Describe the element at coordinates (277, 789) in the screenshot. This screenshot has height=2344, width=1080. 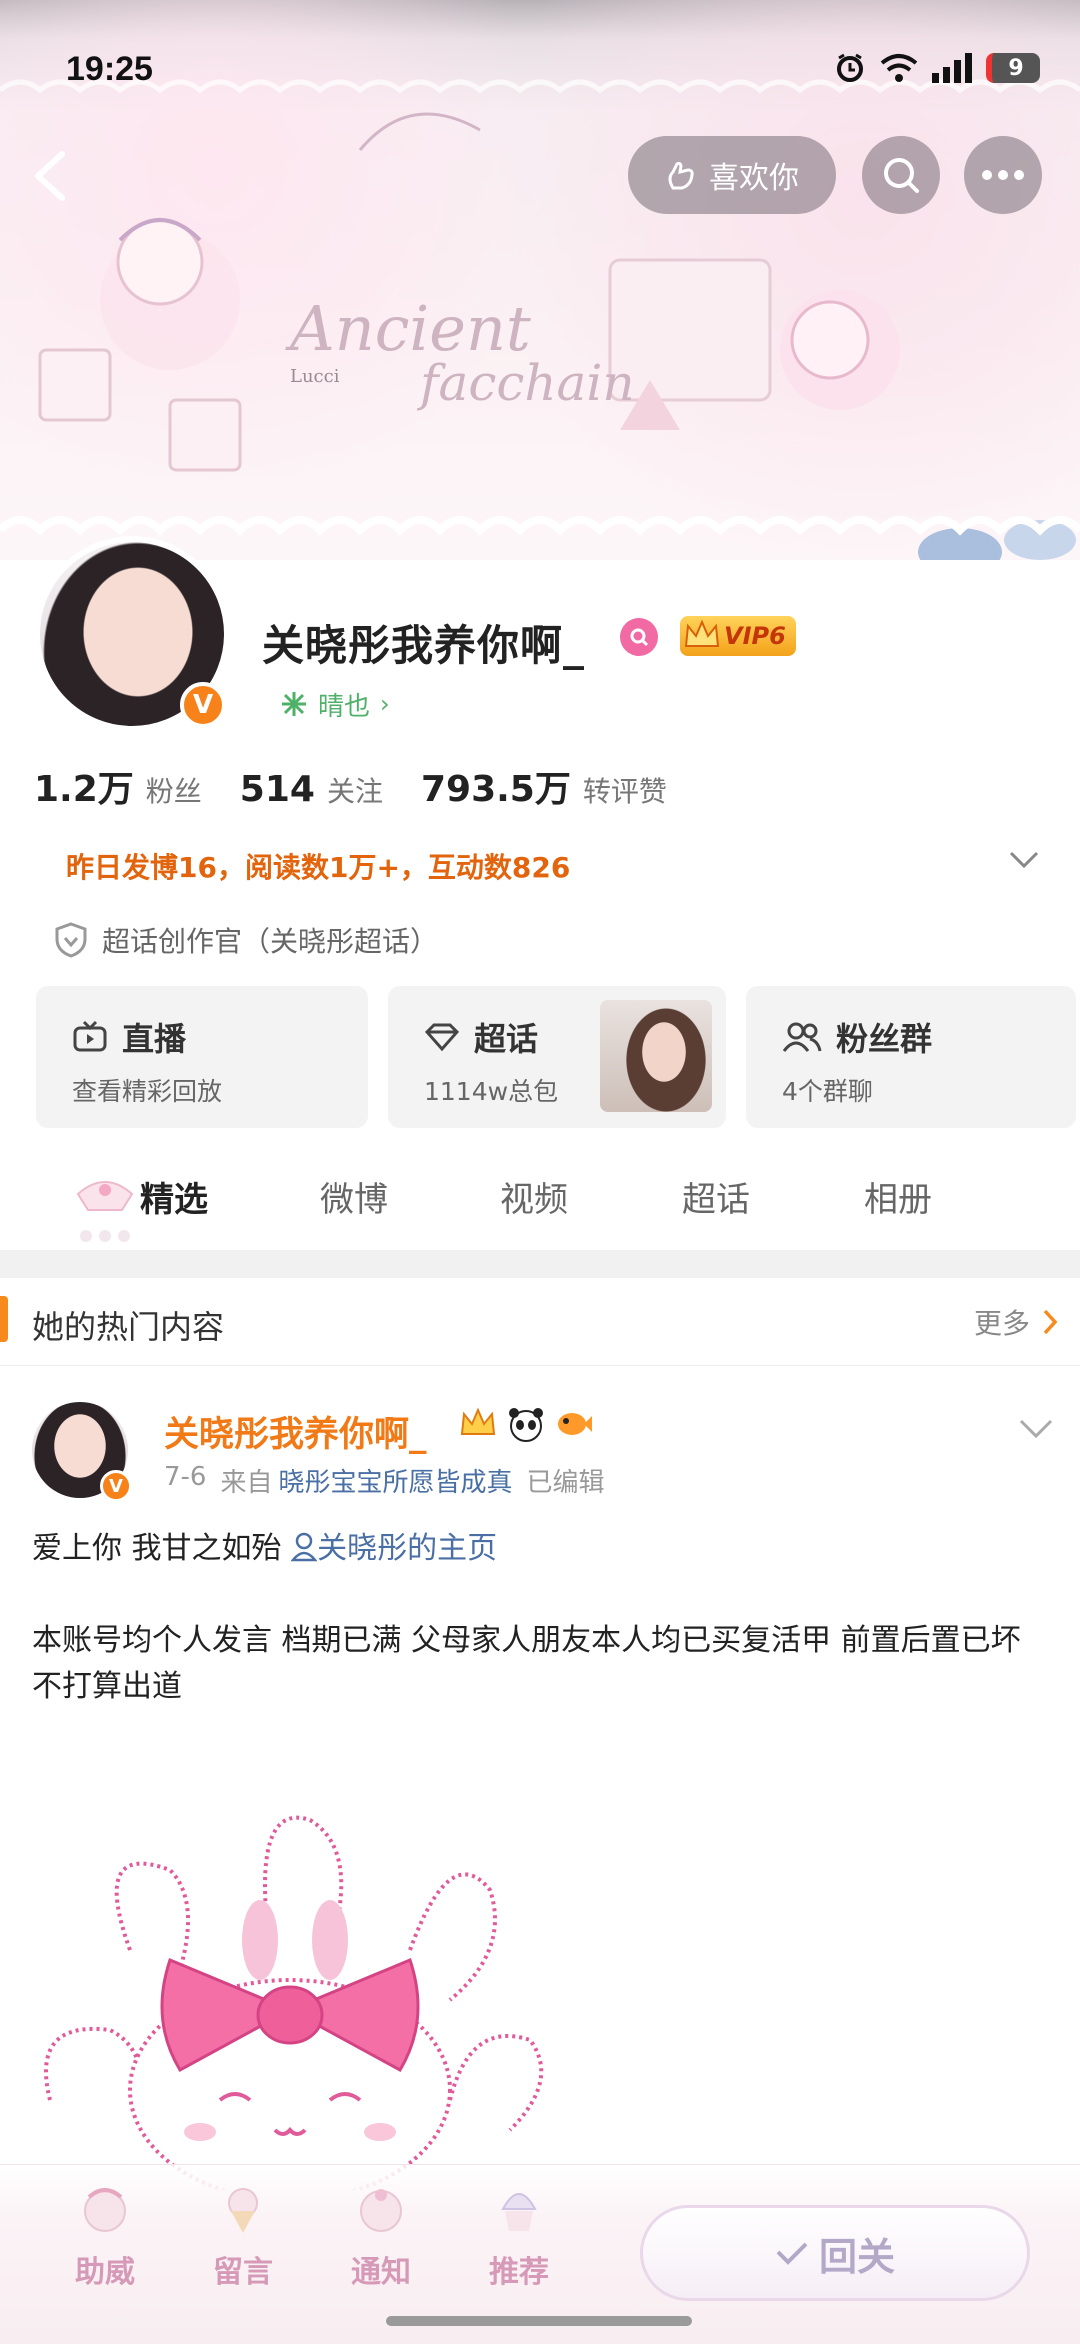
I see `stat-number: 514` at that location.